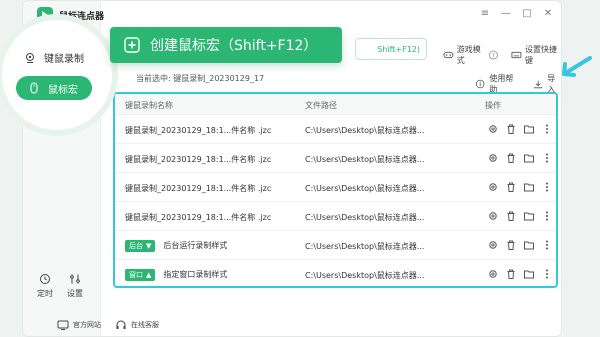  I want to click on sidebar-item-settings: 设置, so click(75, 286).